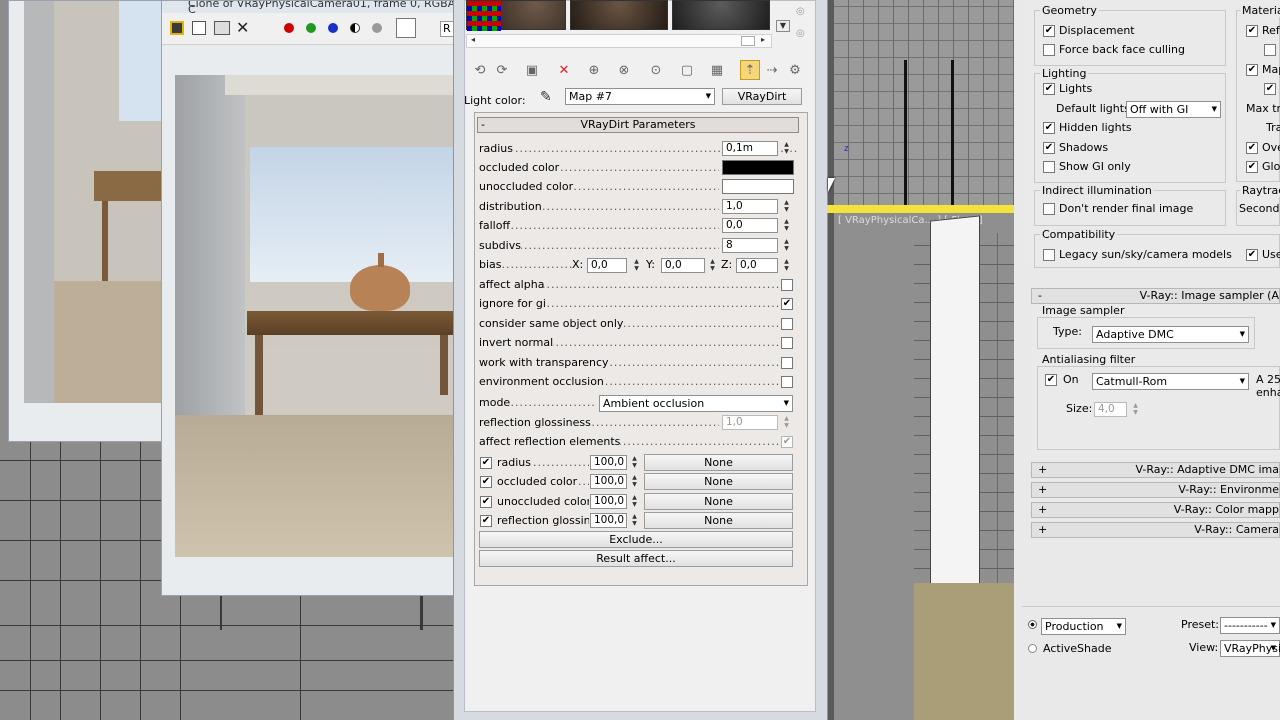  Describe the element at coordinates (1032, 624) in the screenshot. I see `production-radio` at that location.